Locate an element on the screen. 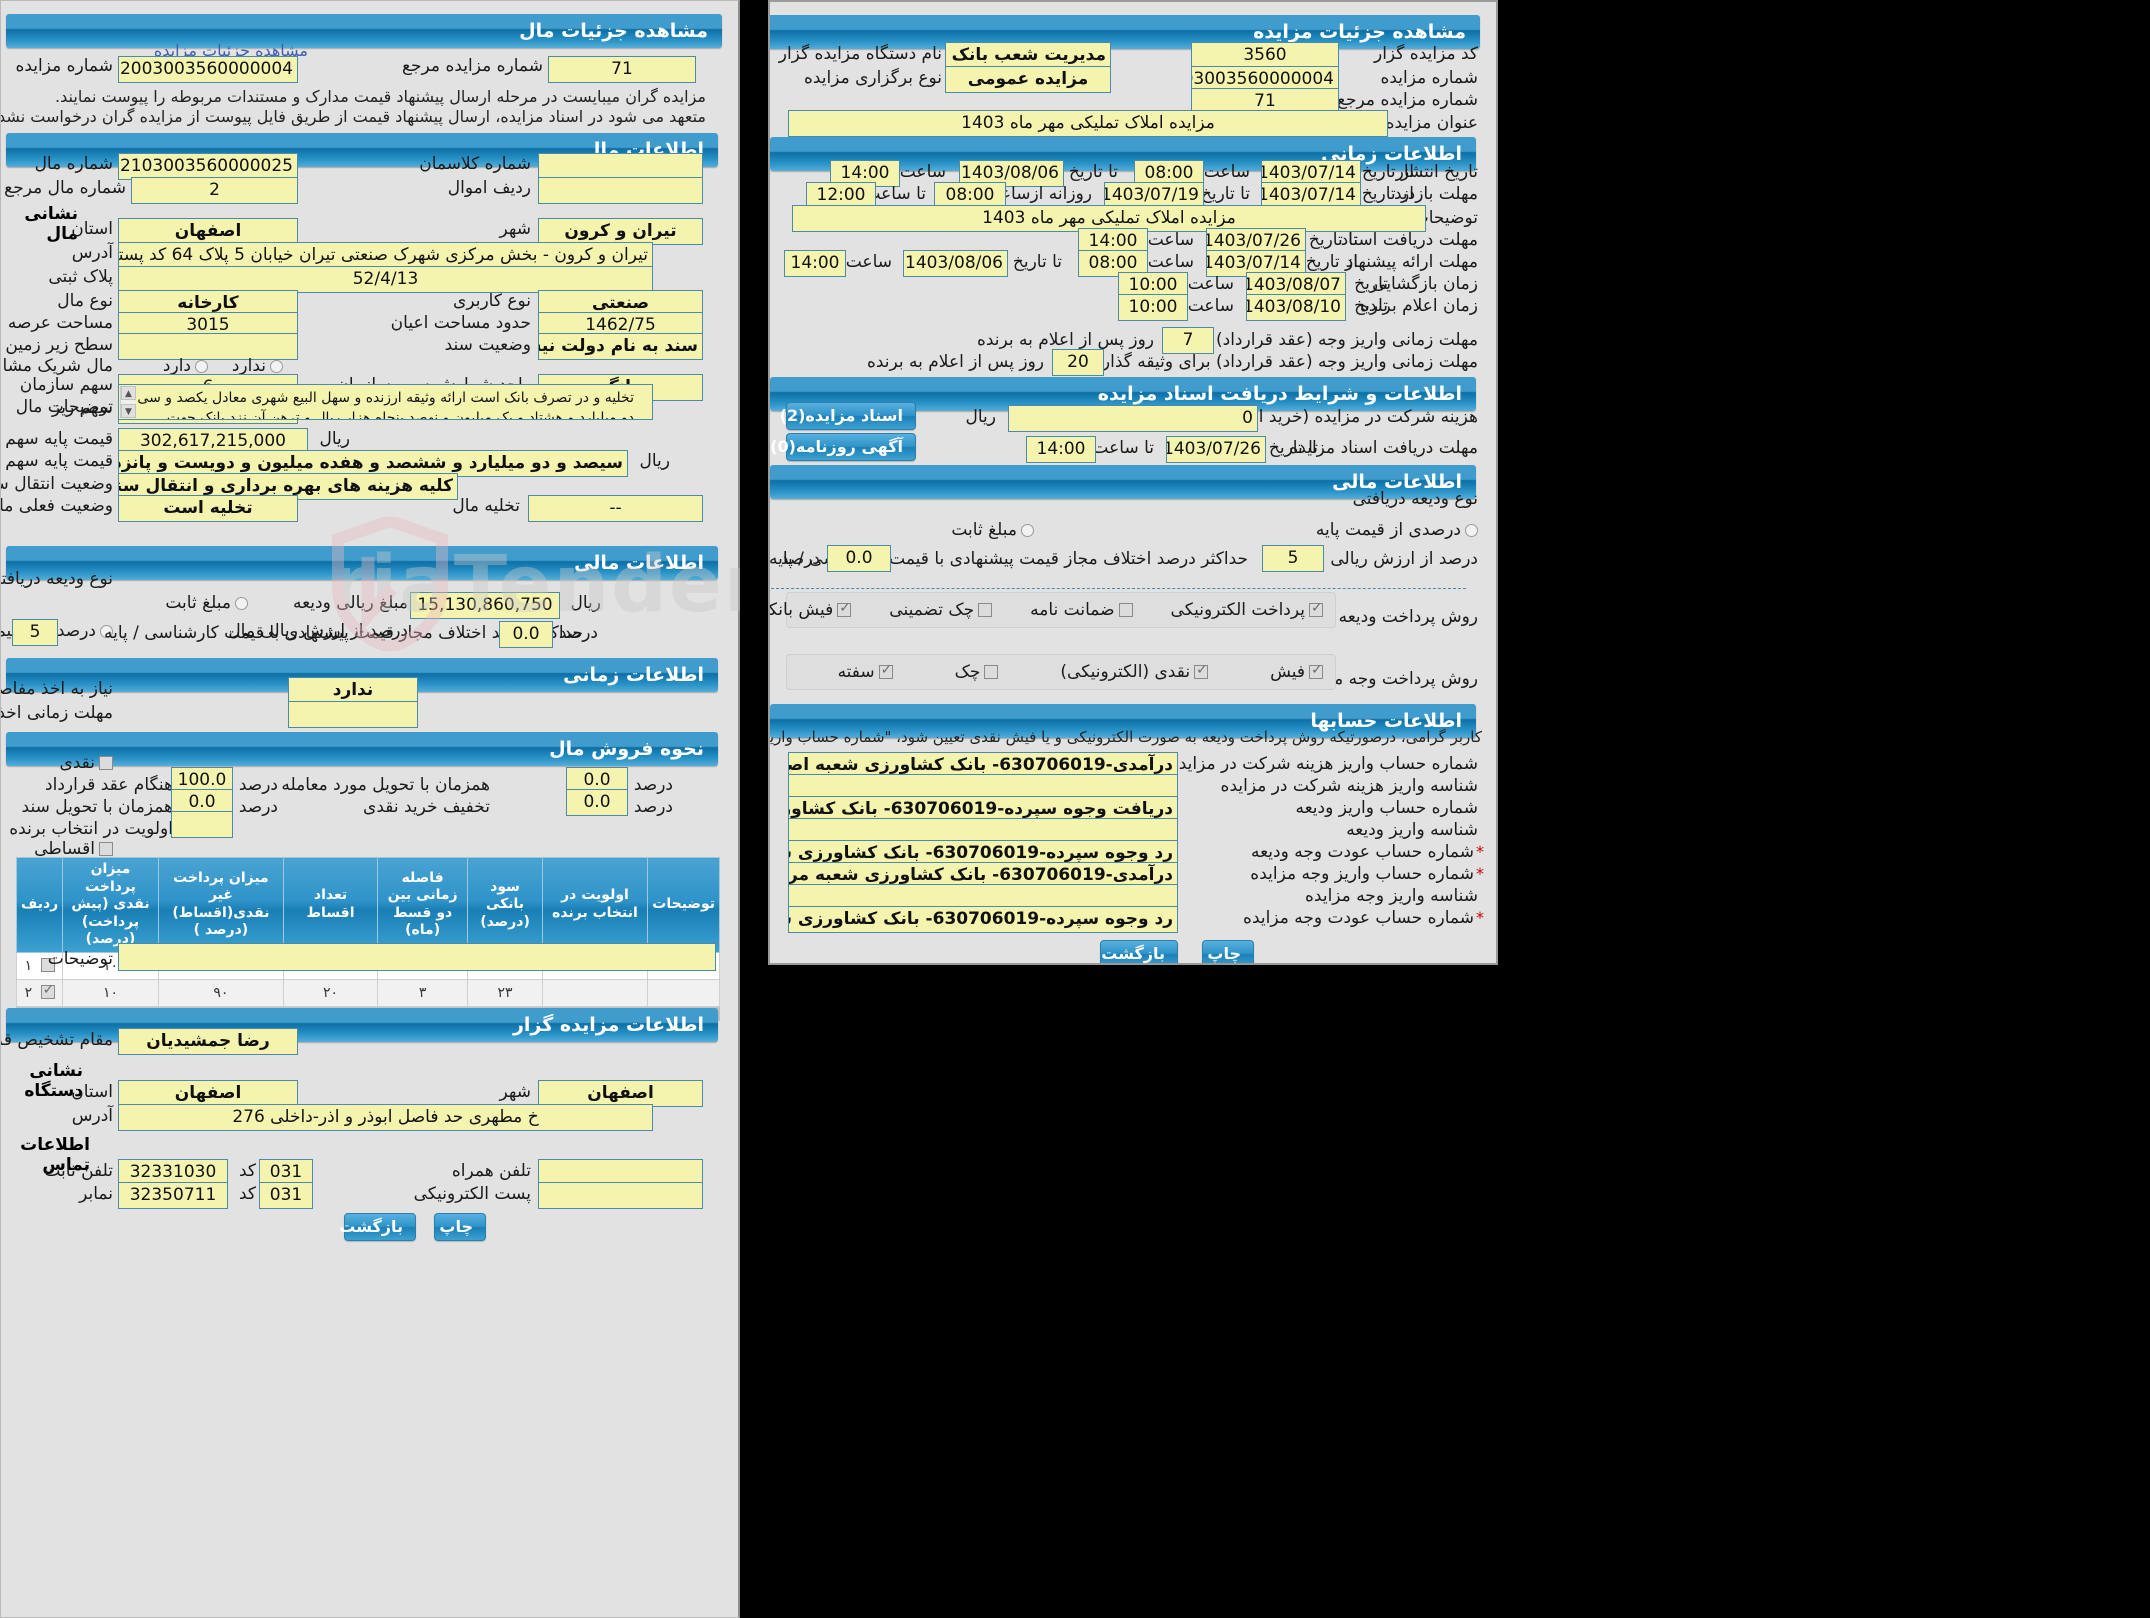 The width and height of the screenshot is (2150, 1618). fax-value: 32350711 is located at coordinates (173, 1195).